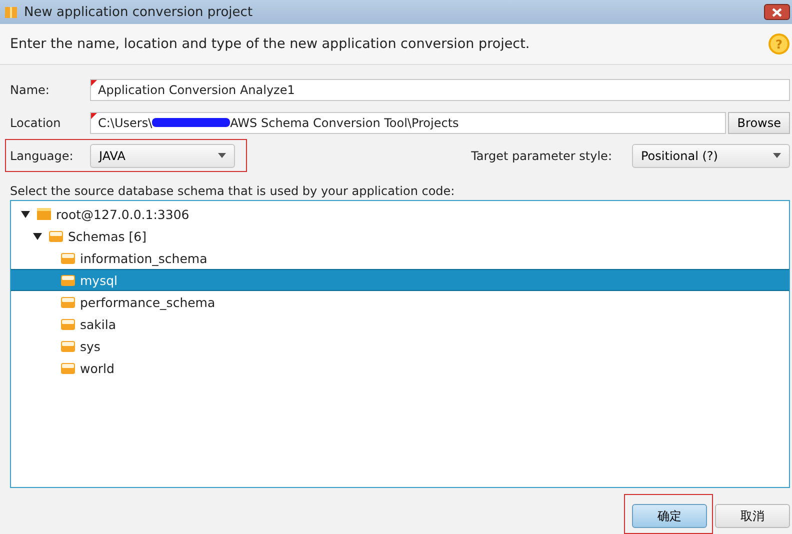 The image size is (792, 534). What do you see at coordinates (11, 12) in the screenshot?
I see `box-icon` at bounding box center [11, 12].